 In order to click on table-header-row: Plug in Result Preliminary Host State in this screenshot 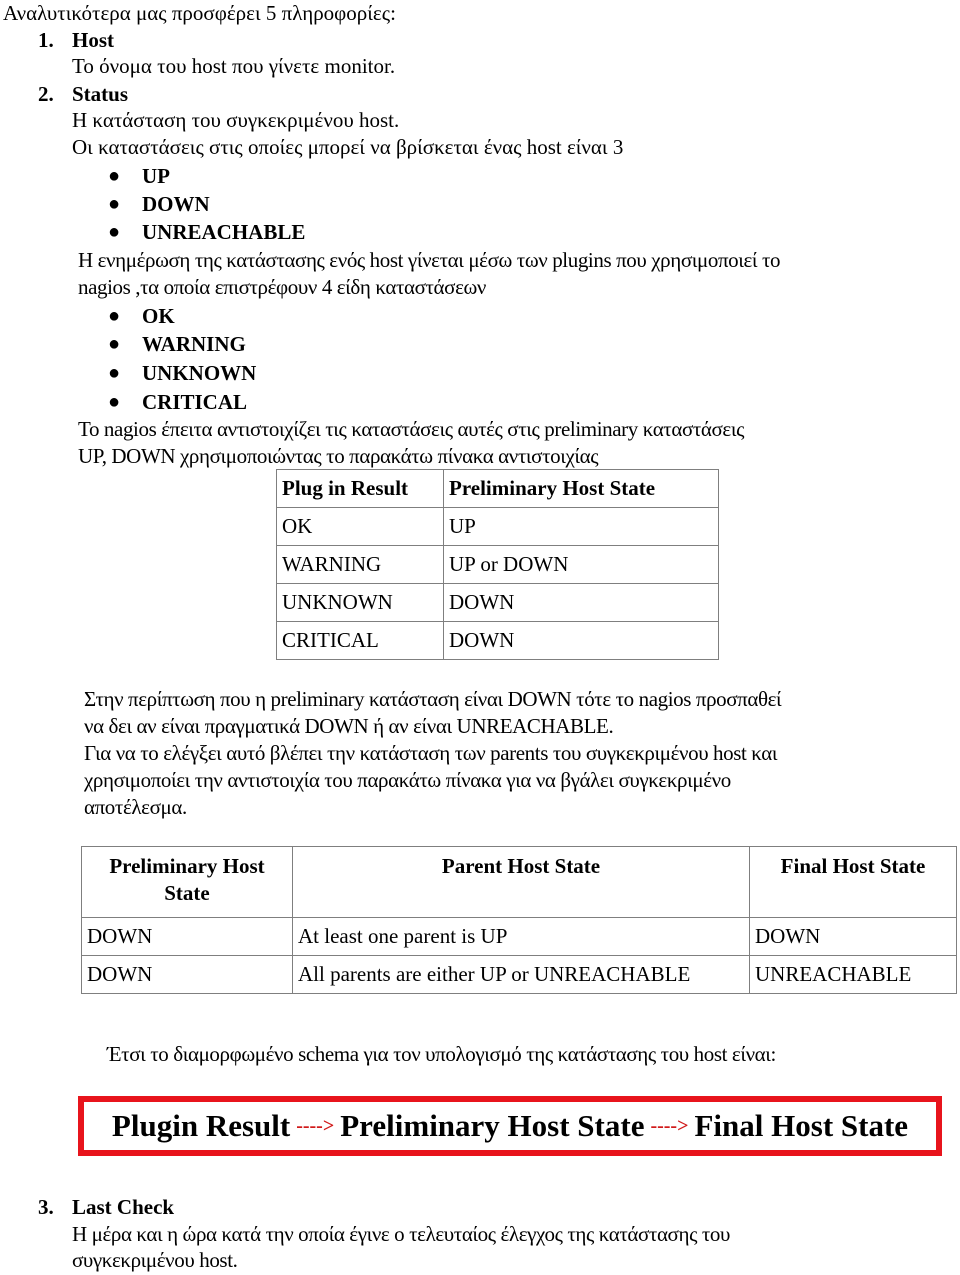, I will do `click(497, 488)`.